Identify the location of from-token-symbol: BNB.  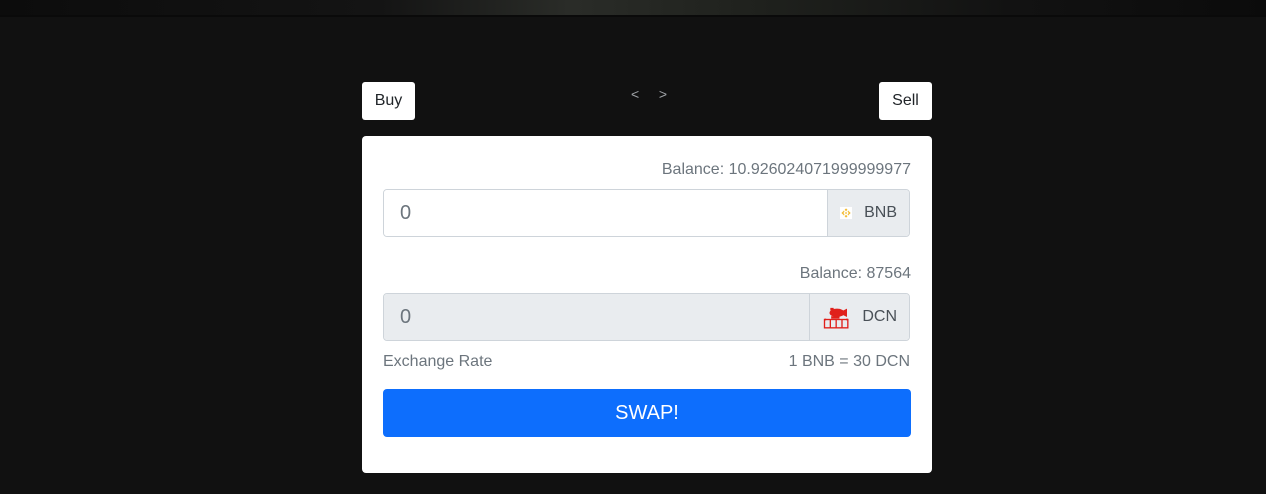
(880, 212).